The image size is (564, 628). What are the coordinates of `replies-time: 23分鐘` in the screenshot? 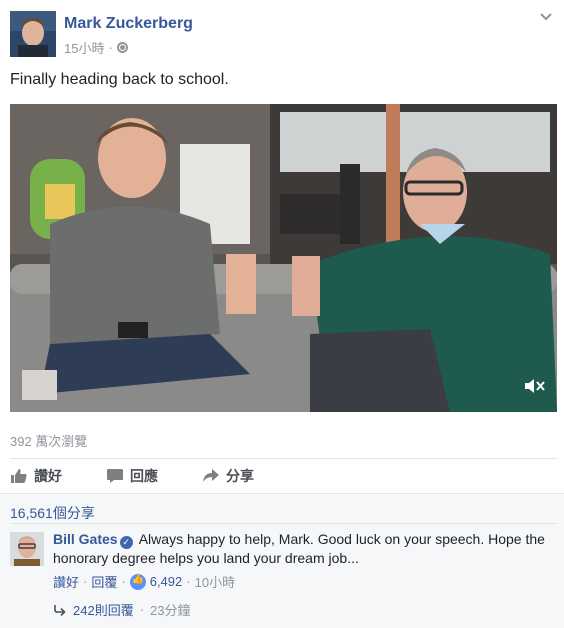 It's located at (170, 610).